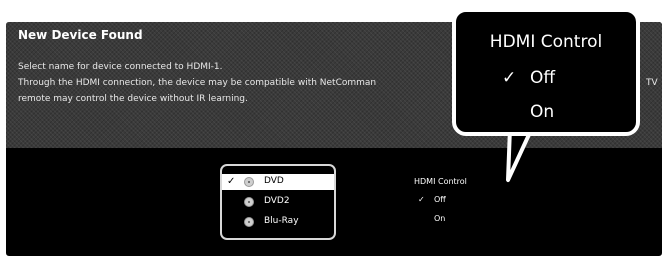  I want to click on hdmi-control-title: HDMI Control, so click(546, 42).